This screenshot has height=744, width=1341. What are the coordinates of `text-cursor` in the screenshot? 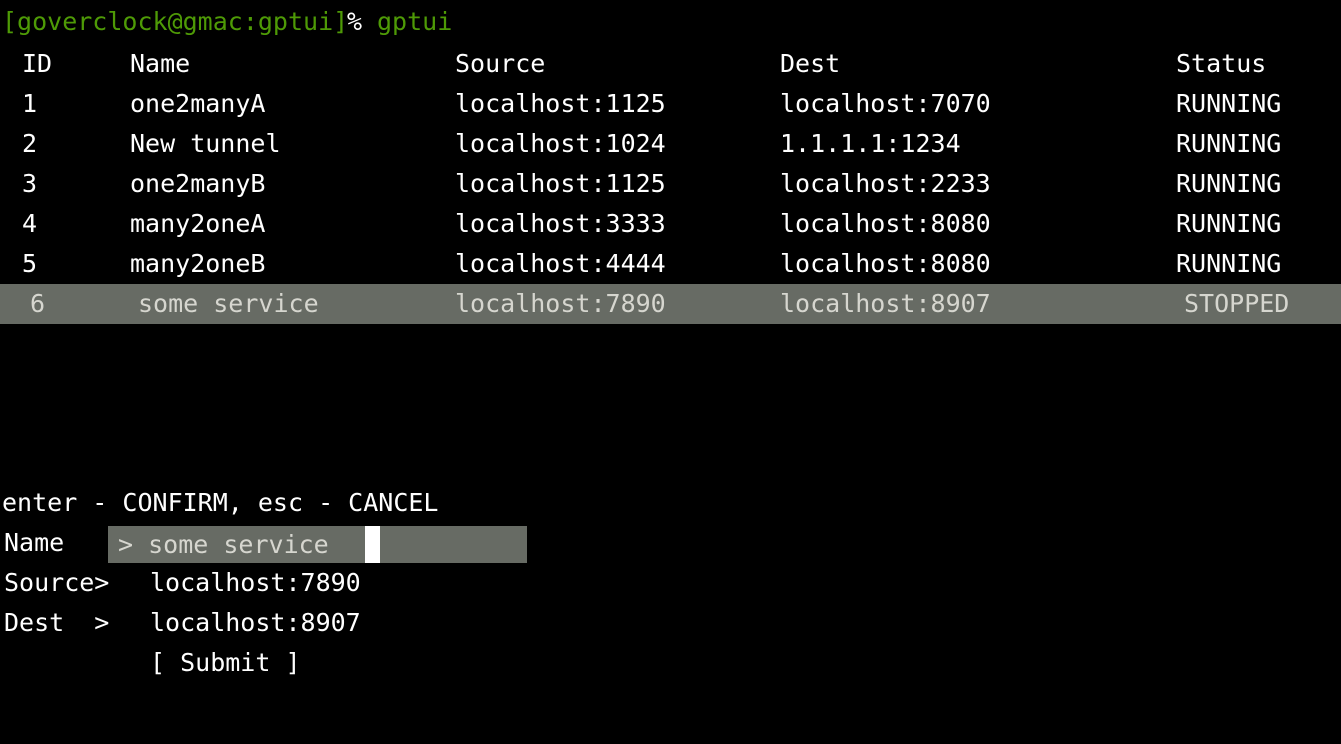 It's located at (372, 544).